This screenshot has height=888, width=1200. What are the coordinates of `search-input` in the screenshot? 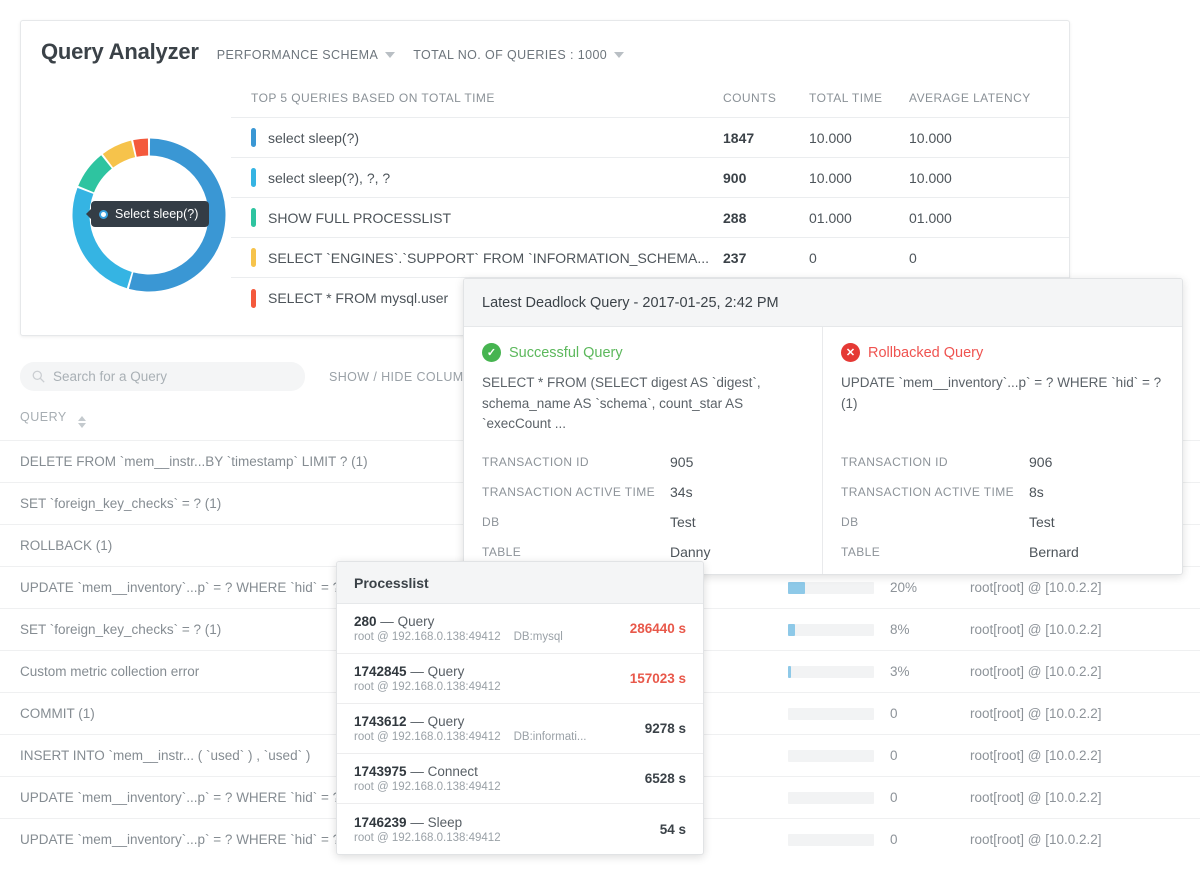 It's located at (173, 376).